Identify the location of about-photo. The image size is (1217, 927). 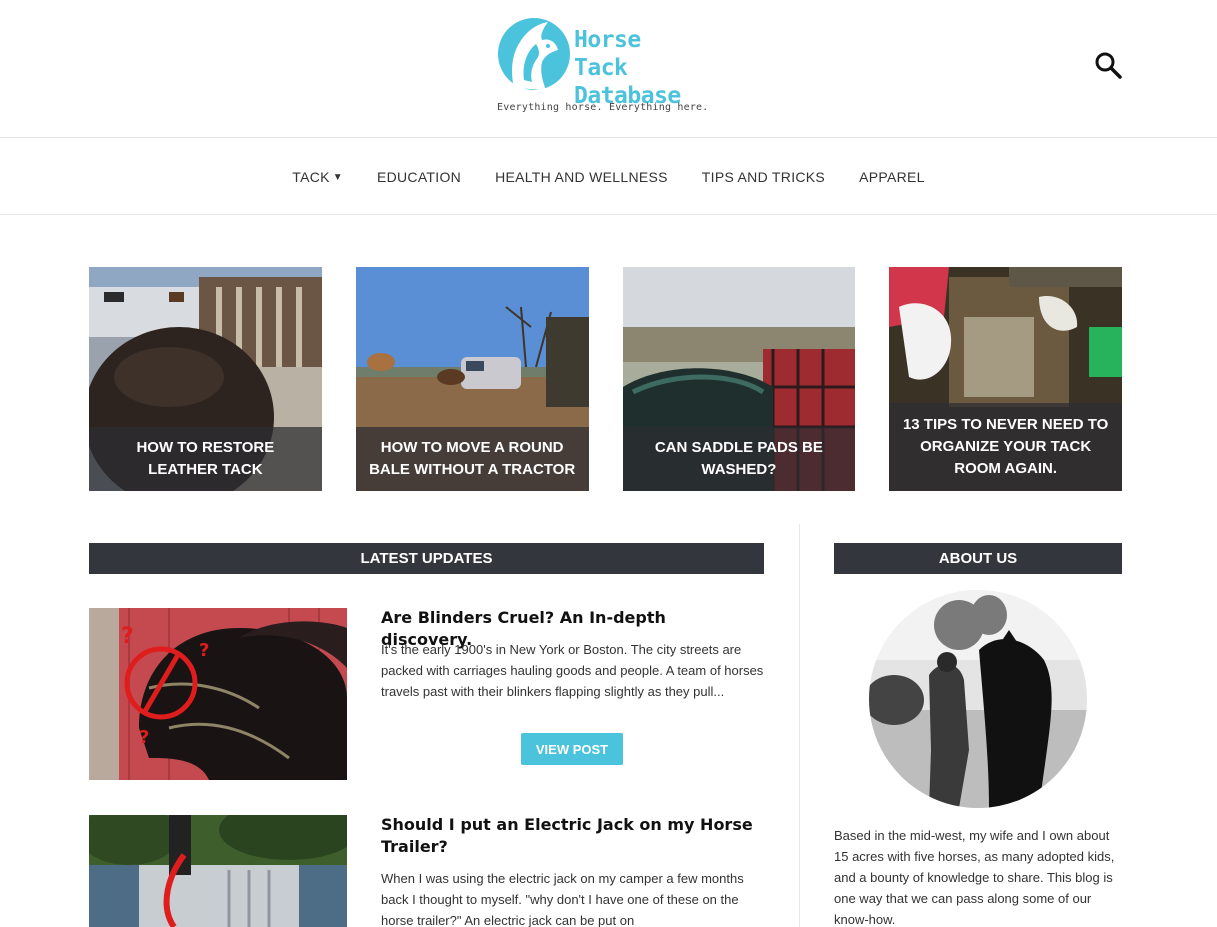
(978, 699).